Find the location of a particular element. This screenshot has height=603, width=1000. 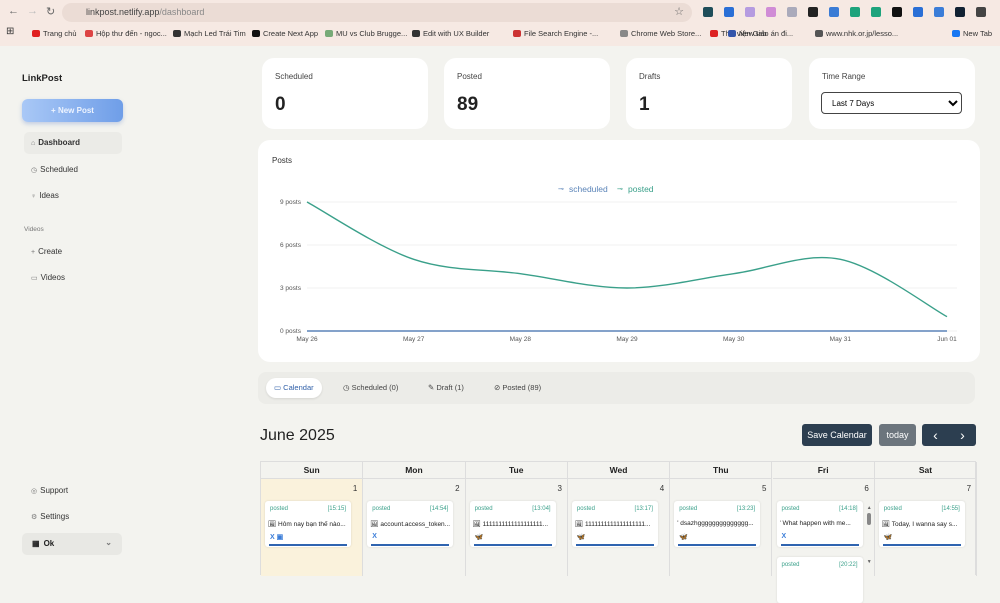

tab-scheduled: ◷ Scheduled (0) is located at coordinates (370, 388).